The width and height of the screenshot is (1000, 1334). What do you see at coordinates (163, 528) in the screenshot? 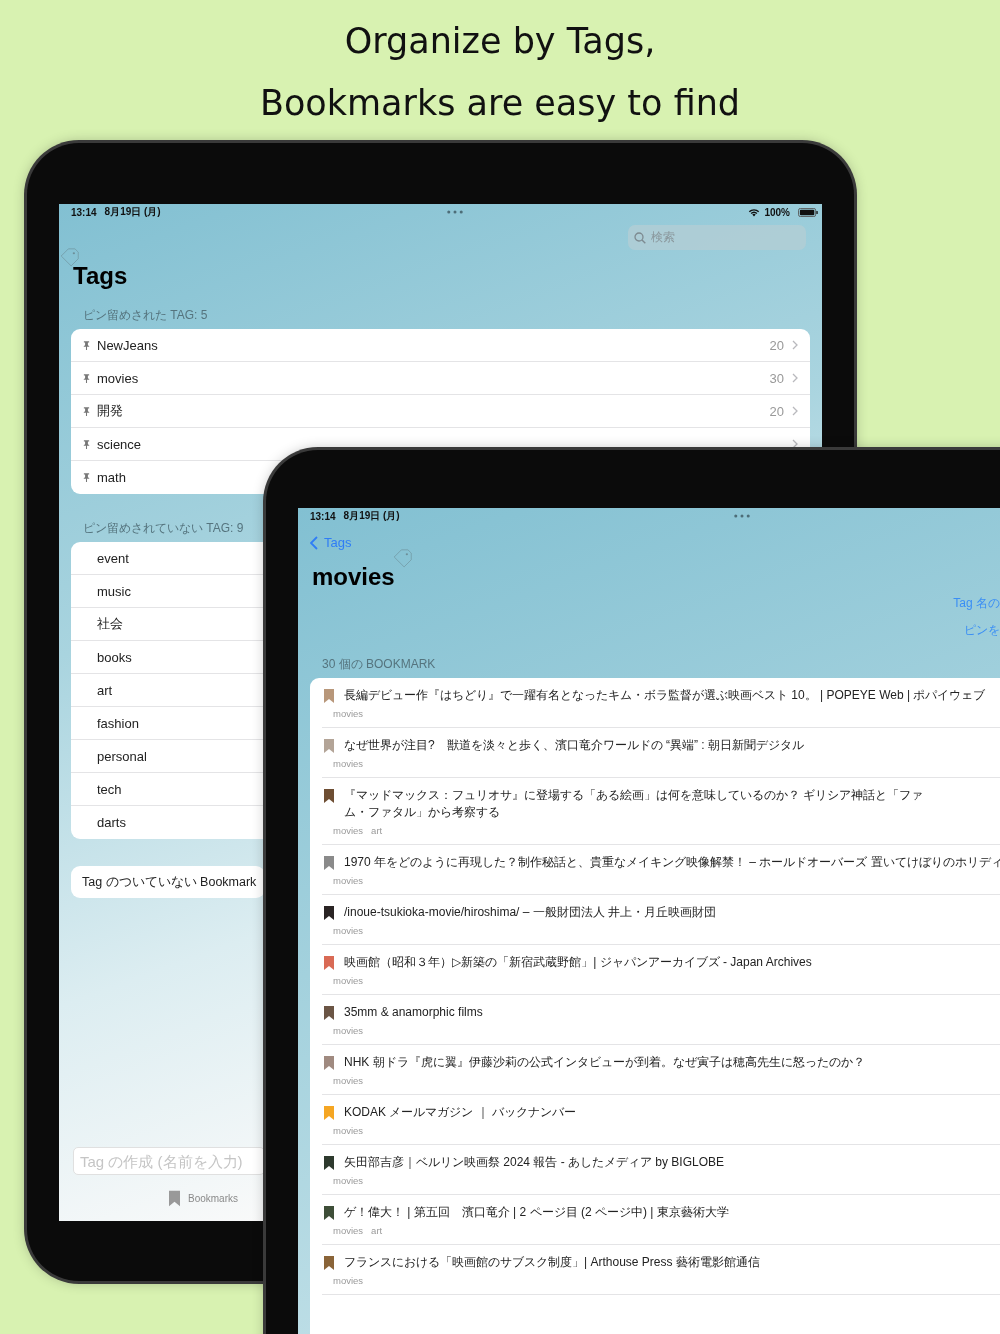
I see `section-header: ピン留めされていない TAG: 9` at bounding box center [163, 528].